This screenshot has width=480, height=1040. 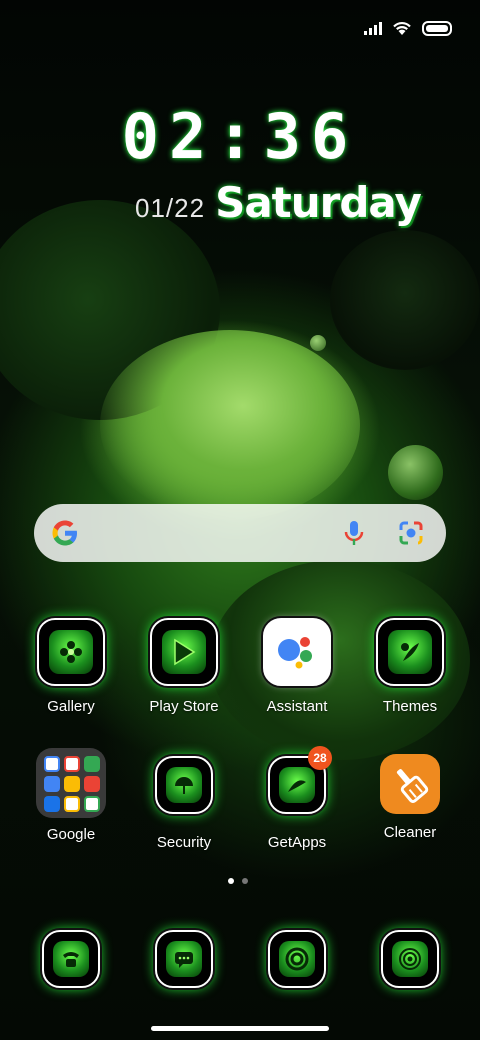 I want to click on app-label: Gallery, so click(x=71, y=706).